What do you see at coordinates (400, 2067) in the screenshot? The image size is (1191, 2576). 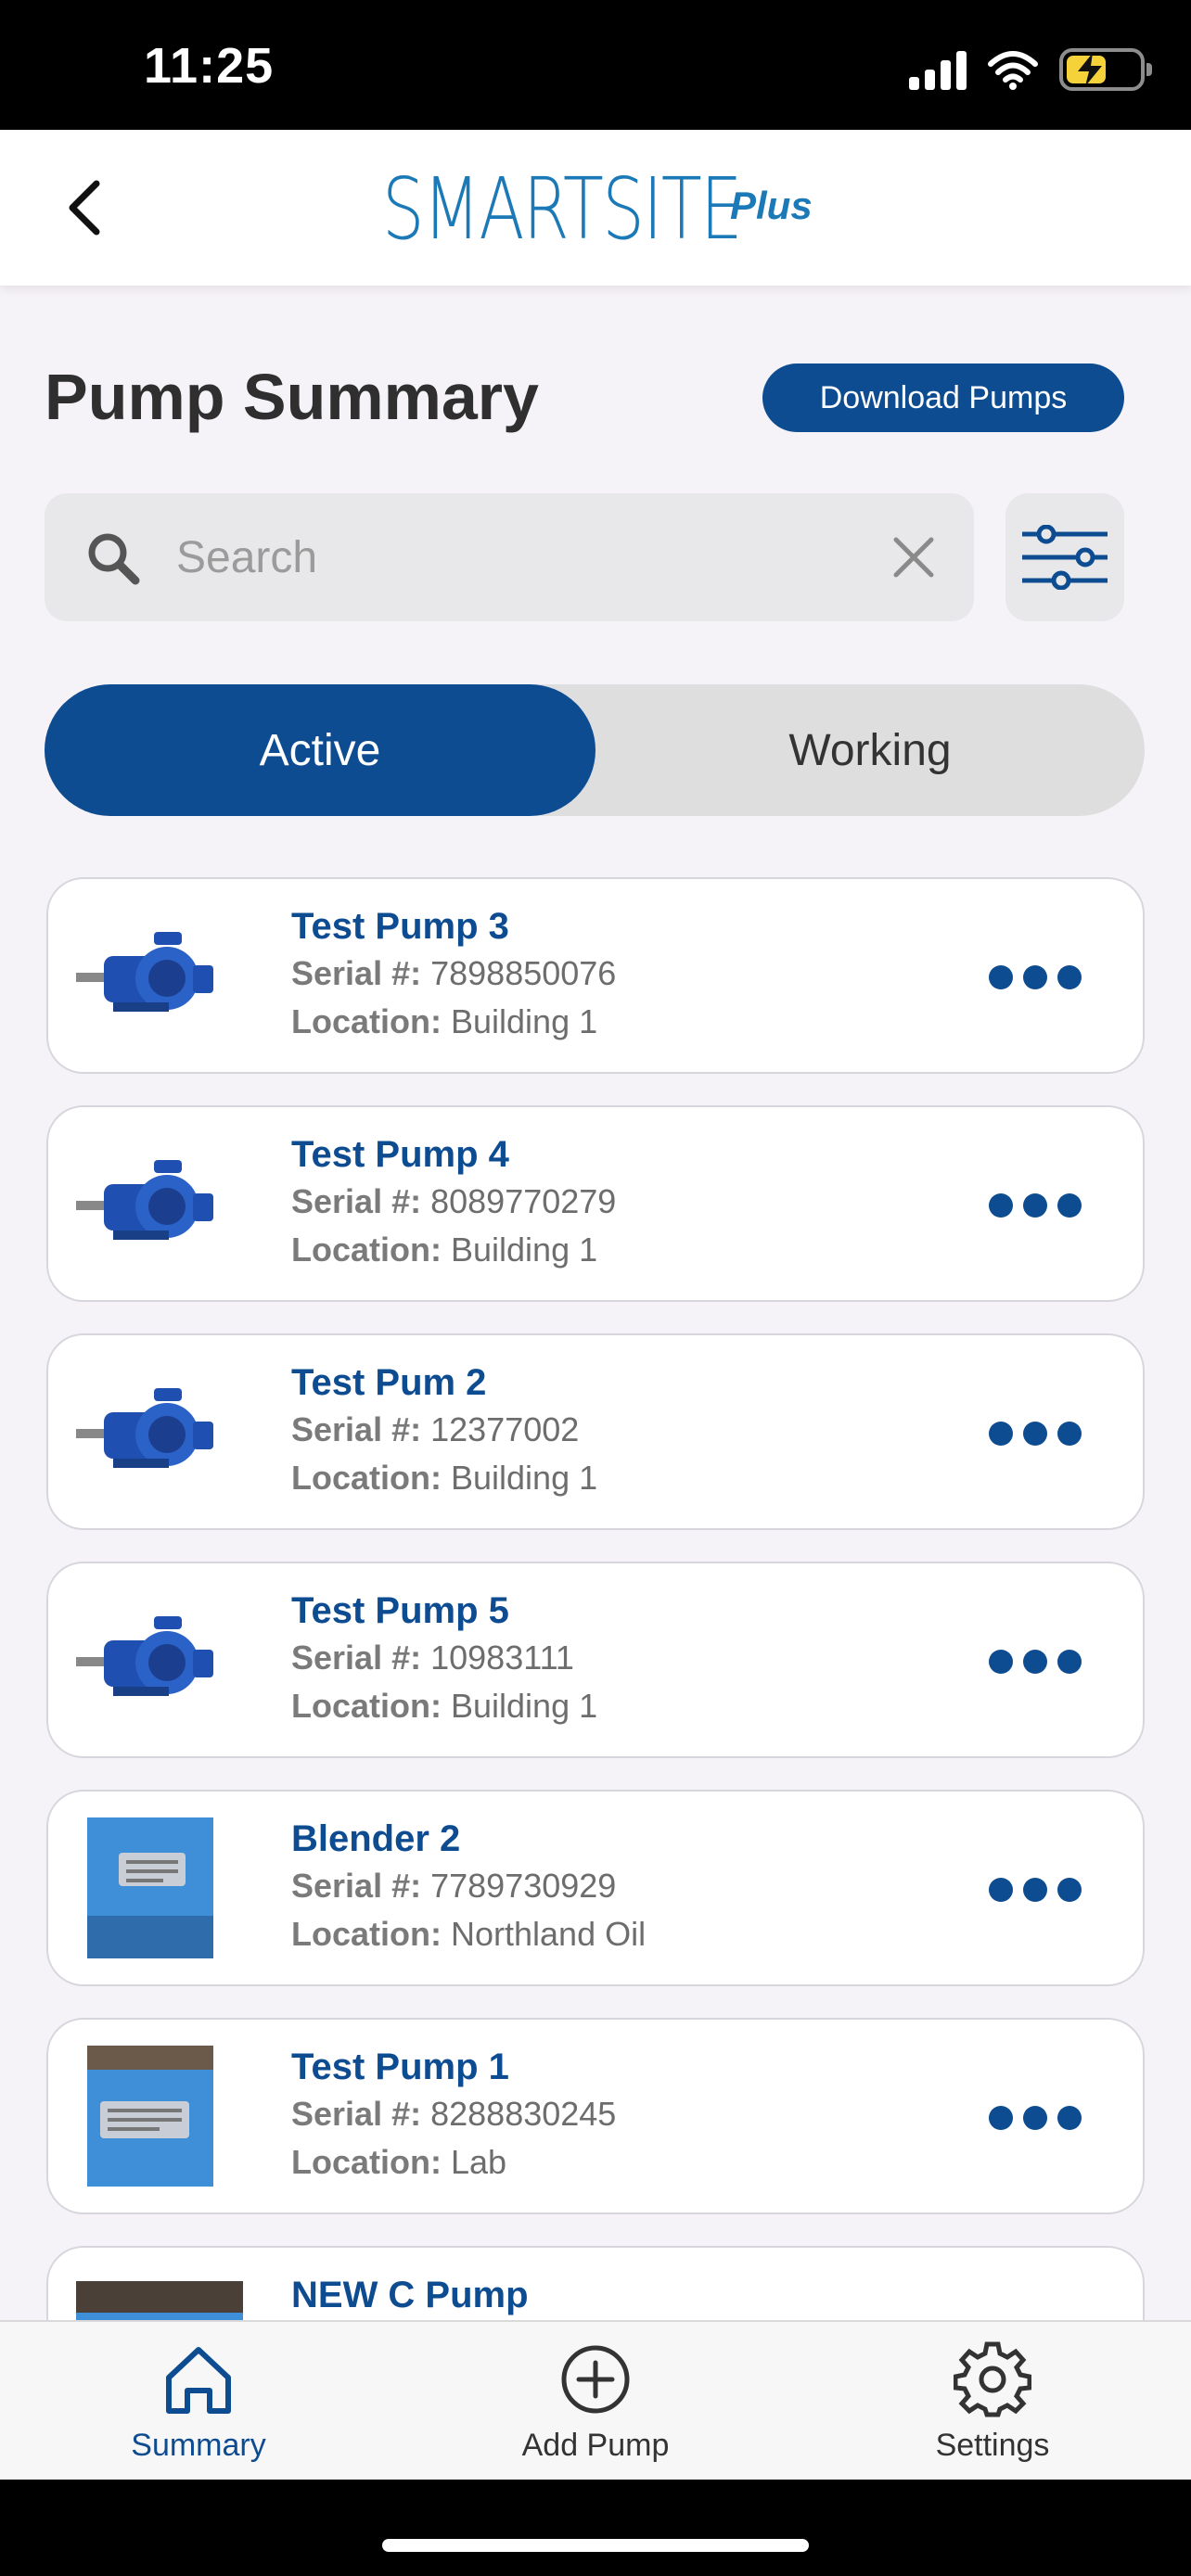 I see `pump-name: Test Pump 1` at bounding box center [400, 2067].